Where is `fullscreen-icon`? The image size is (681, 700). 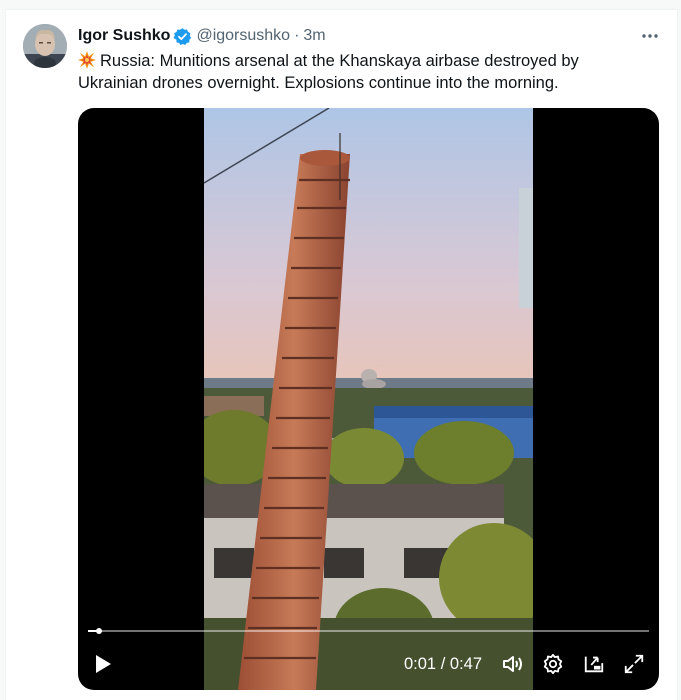 fullscreen-icon is located at coordinates (634, 664).